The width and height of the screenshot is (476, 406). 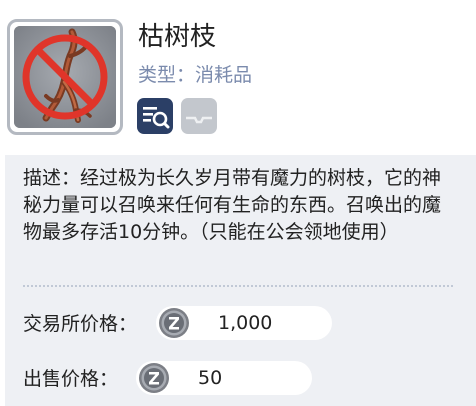 I want to click on tray-icon, so click(x=199, y=116).